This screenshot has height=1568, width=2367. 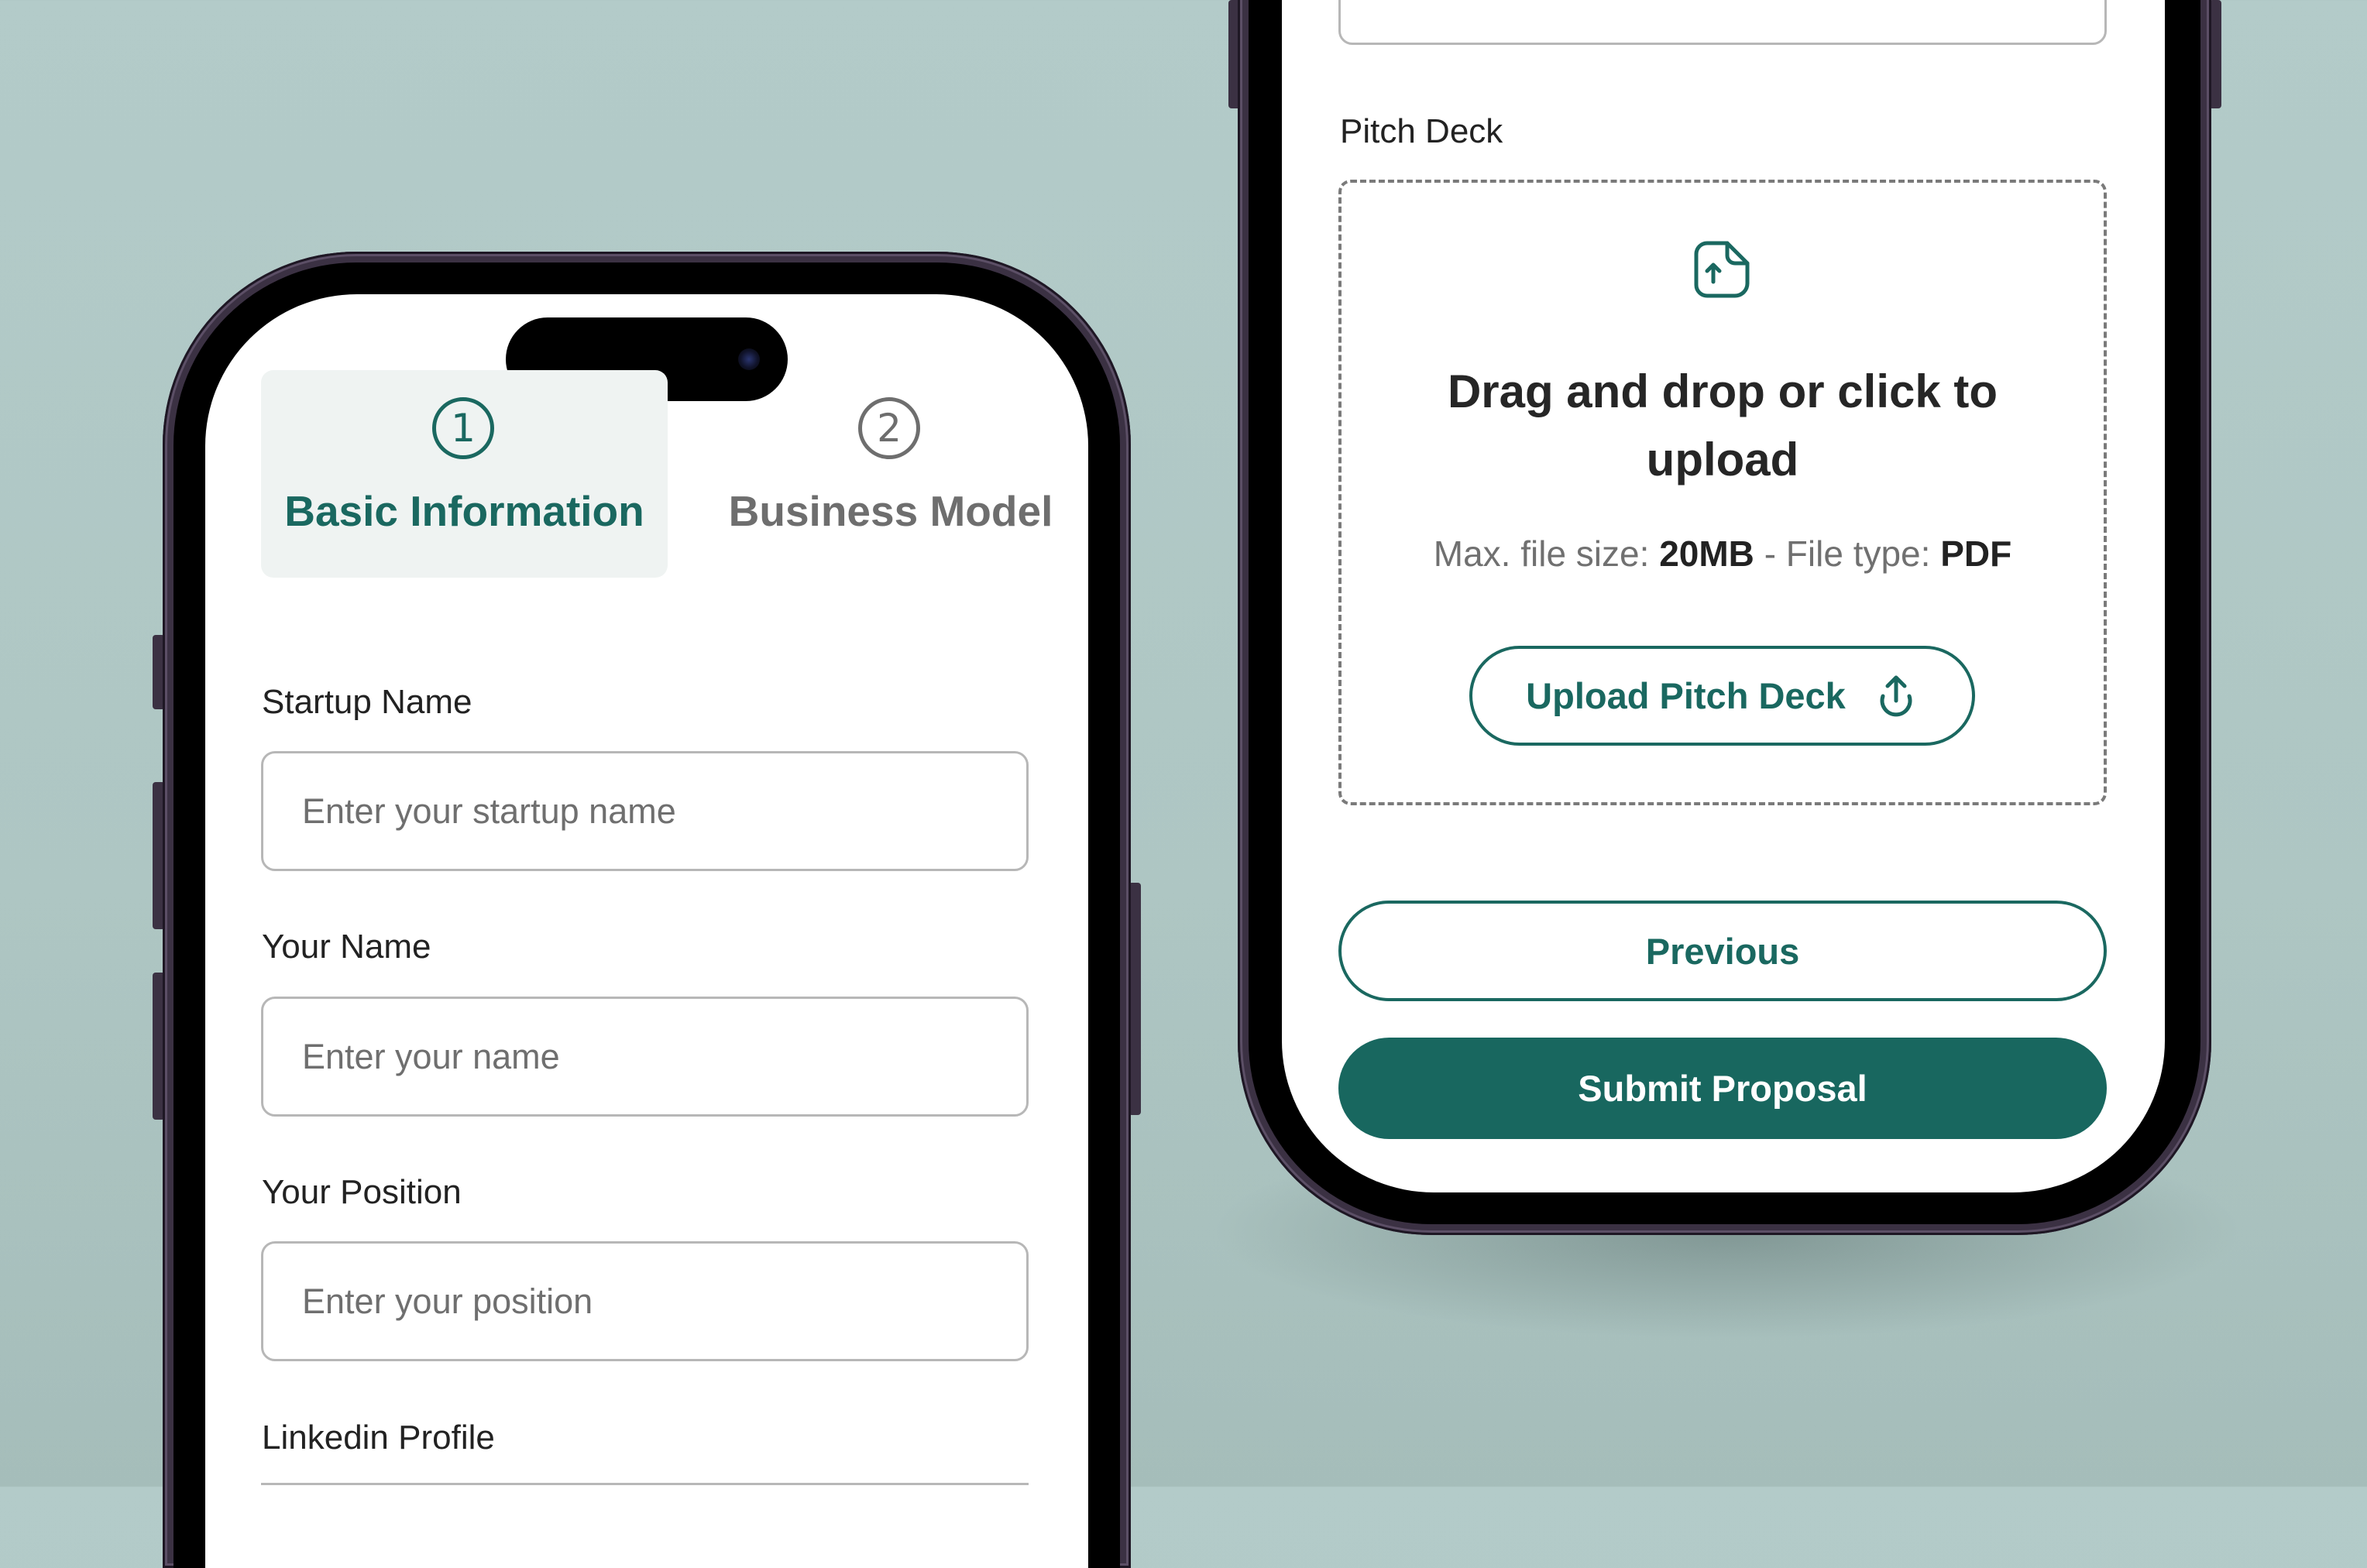 What do you see at coordinates (378, 1437) in the screenshot?
I see `linkedin-profile-label: Linkedin Profile` at bounding box center [378, 1437].